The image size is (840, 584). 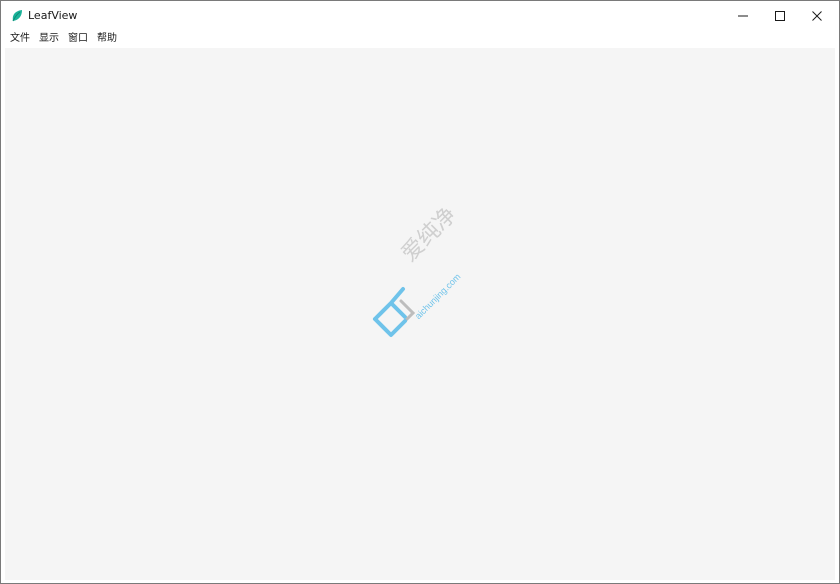 What do you see at coordinates (78, 38) in the screenshot?
I see `menu-window: 窗口` at bounding box center [78, 38].